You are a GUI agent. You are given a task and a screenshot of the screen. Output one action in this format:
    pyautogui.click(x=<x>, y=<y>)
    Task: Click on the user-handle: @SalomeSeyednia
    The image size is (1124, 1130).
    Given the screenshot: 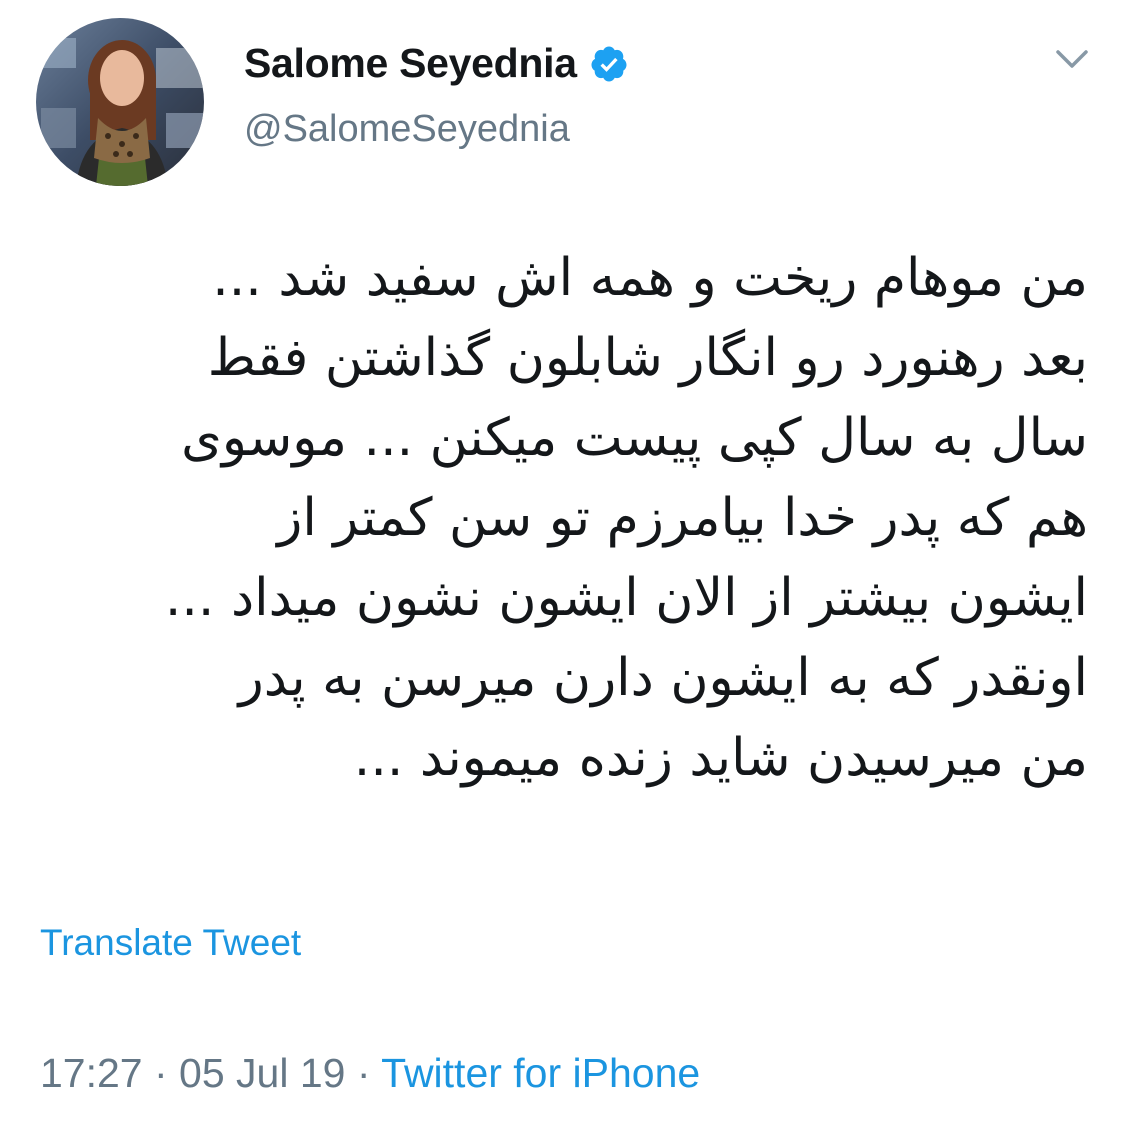 What is the action you would take?
    pyautogui.click(x=407, y=129)
    